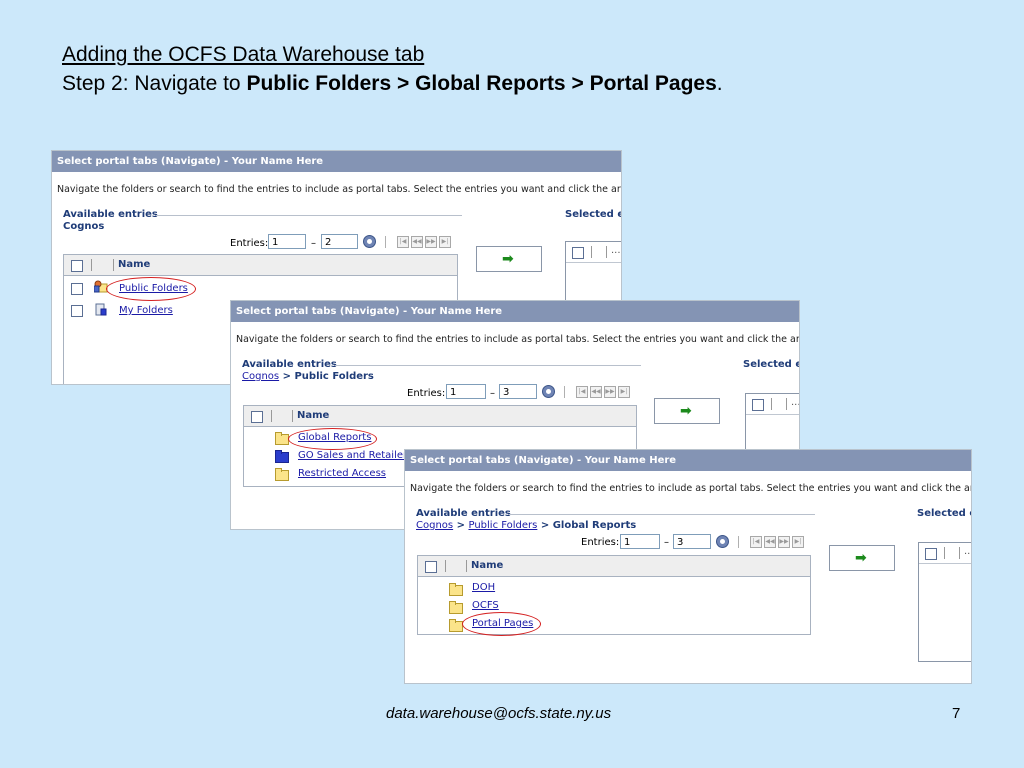 The height and width of the screenshot is (768, 1024). Describe the element at coordinates (483, 587) in the screenshot. I see `entry-link-doh: DOH` at that location.